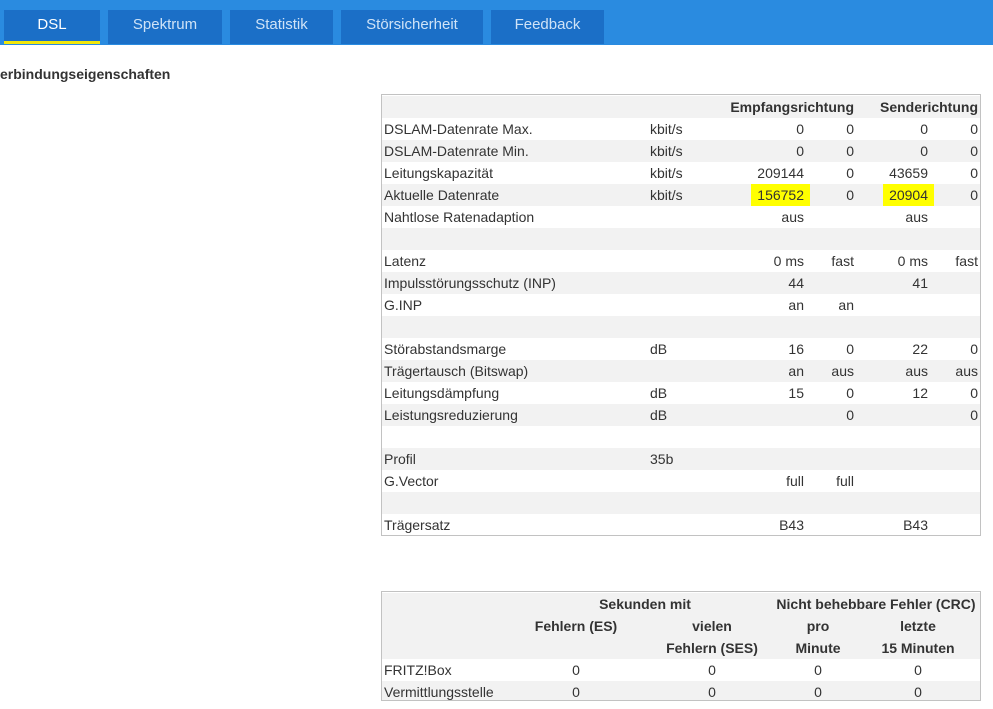 This screenshot has width=993, height=709. I want to click on row-label: Profil, so click(400, 459).